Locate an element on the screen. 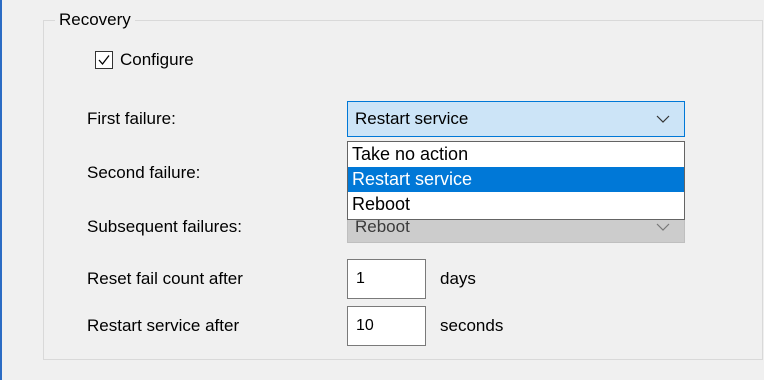 Image resolution: width=764 pixels, height=380 pixels. subsequent-failures-label: Subsequent failures: is located at coordinates (164, 226).